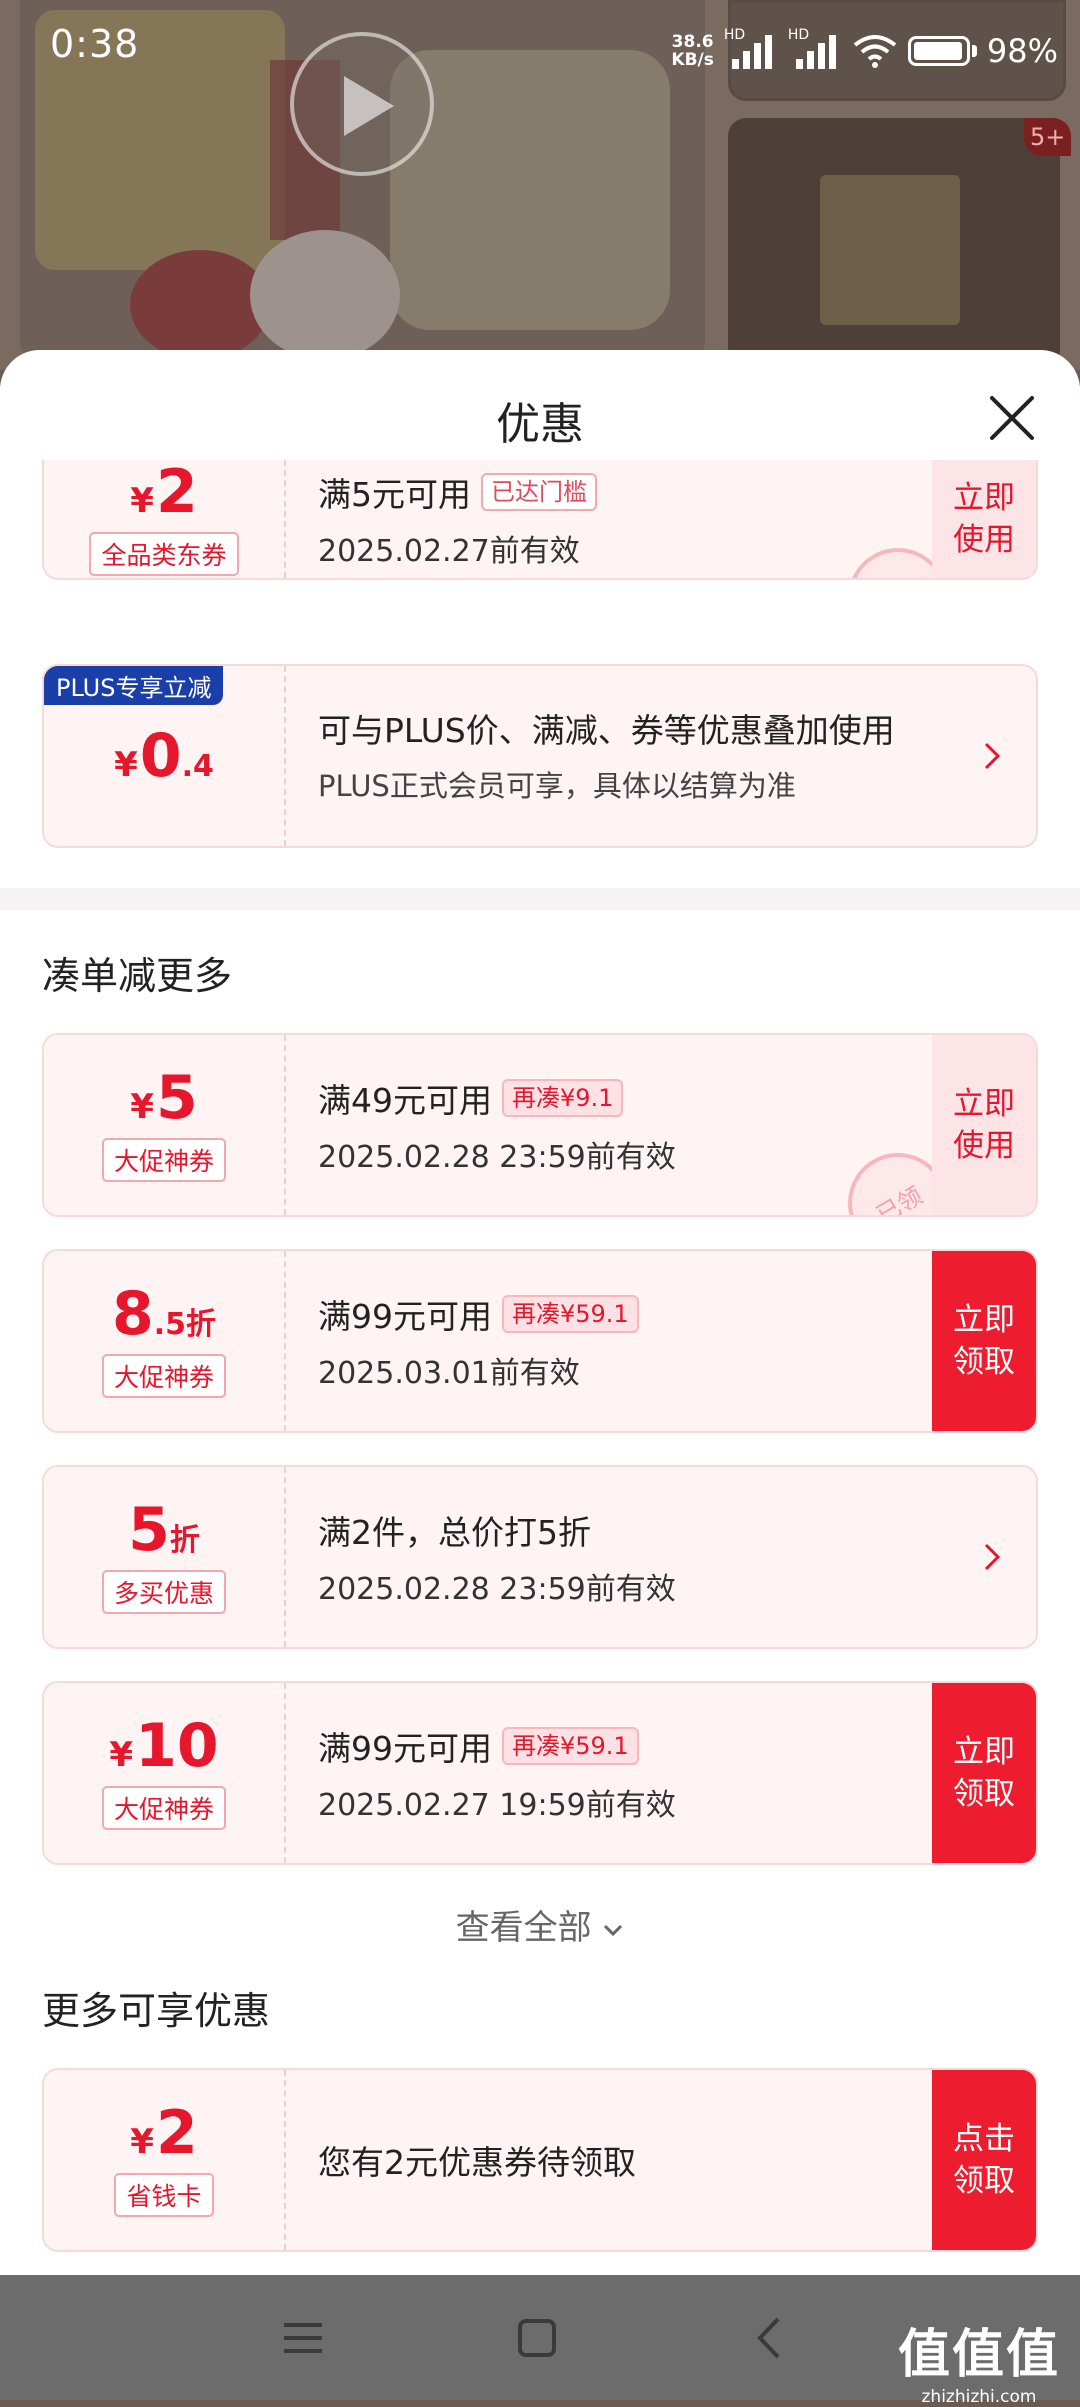 This screenshot has width=1080, height=2407. I want to click on menu-icon, so click(303, 2338).